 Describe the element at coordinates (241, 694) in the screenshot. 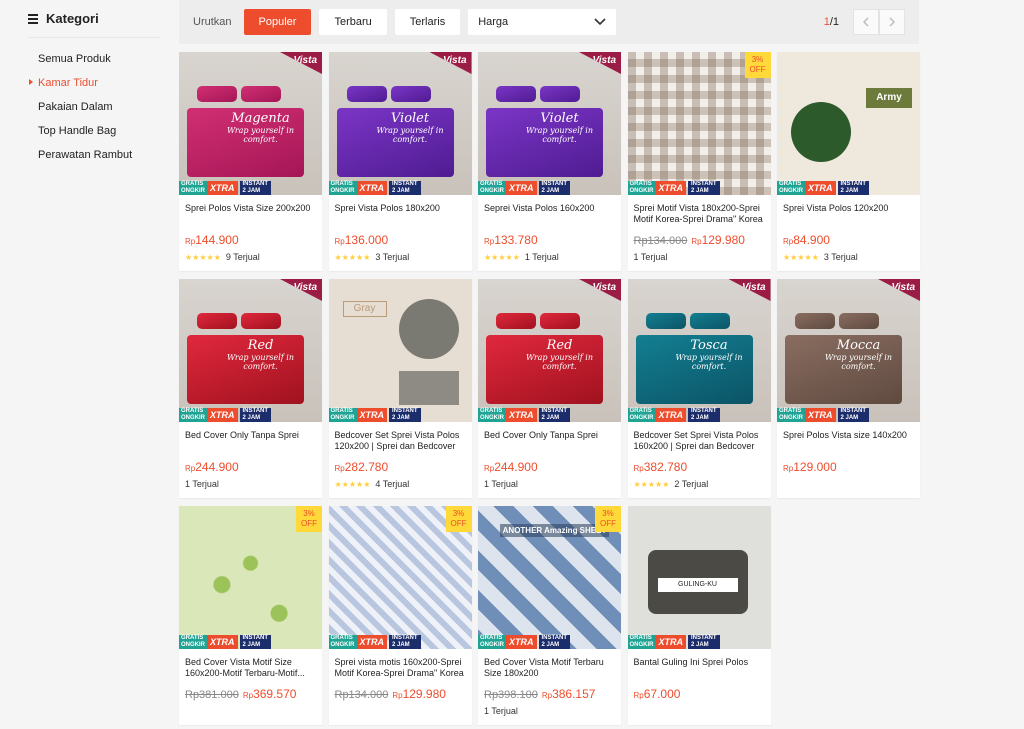

I see `product-price: Rp381.000 Rp369.570` at that location.